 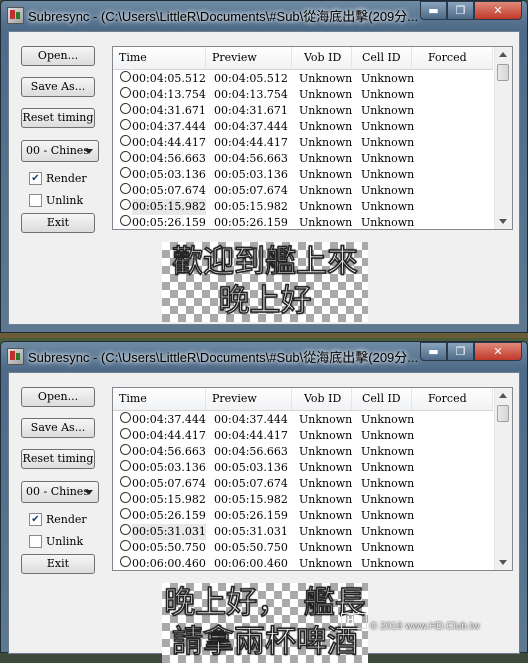 What do you see at coordinates (169, 78) in the screenshot?
I see `cell-time: 00:04:05.512` at bounding box center [169, 78].